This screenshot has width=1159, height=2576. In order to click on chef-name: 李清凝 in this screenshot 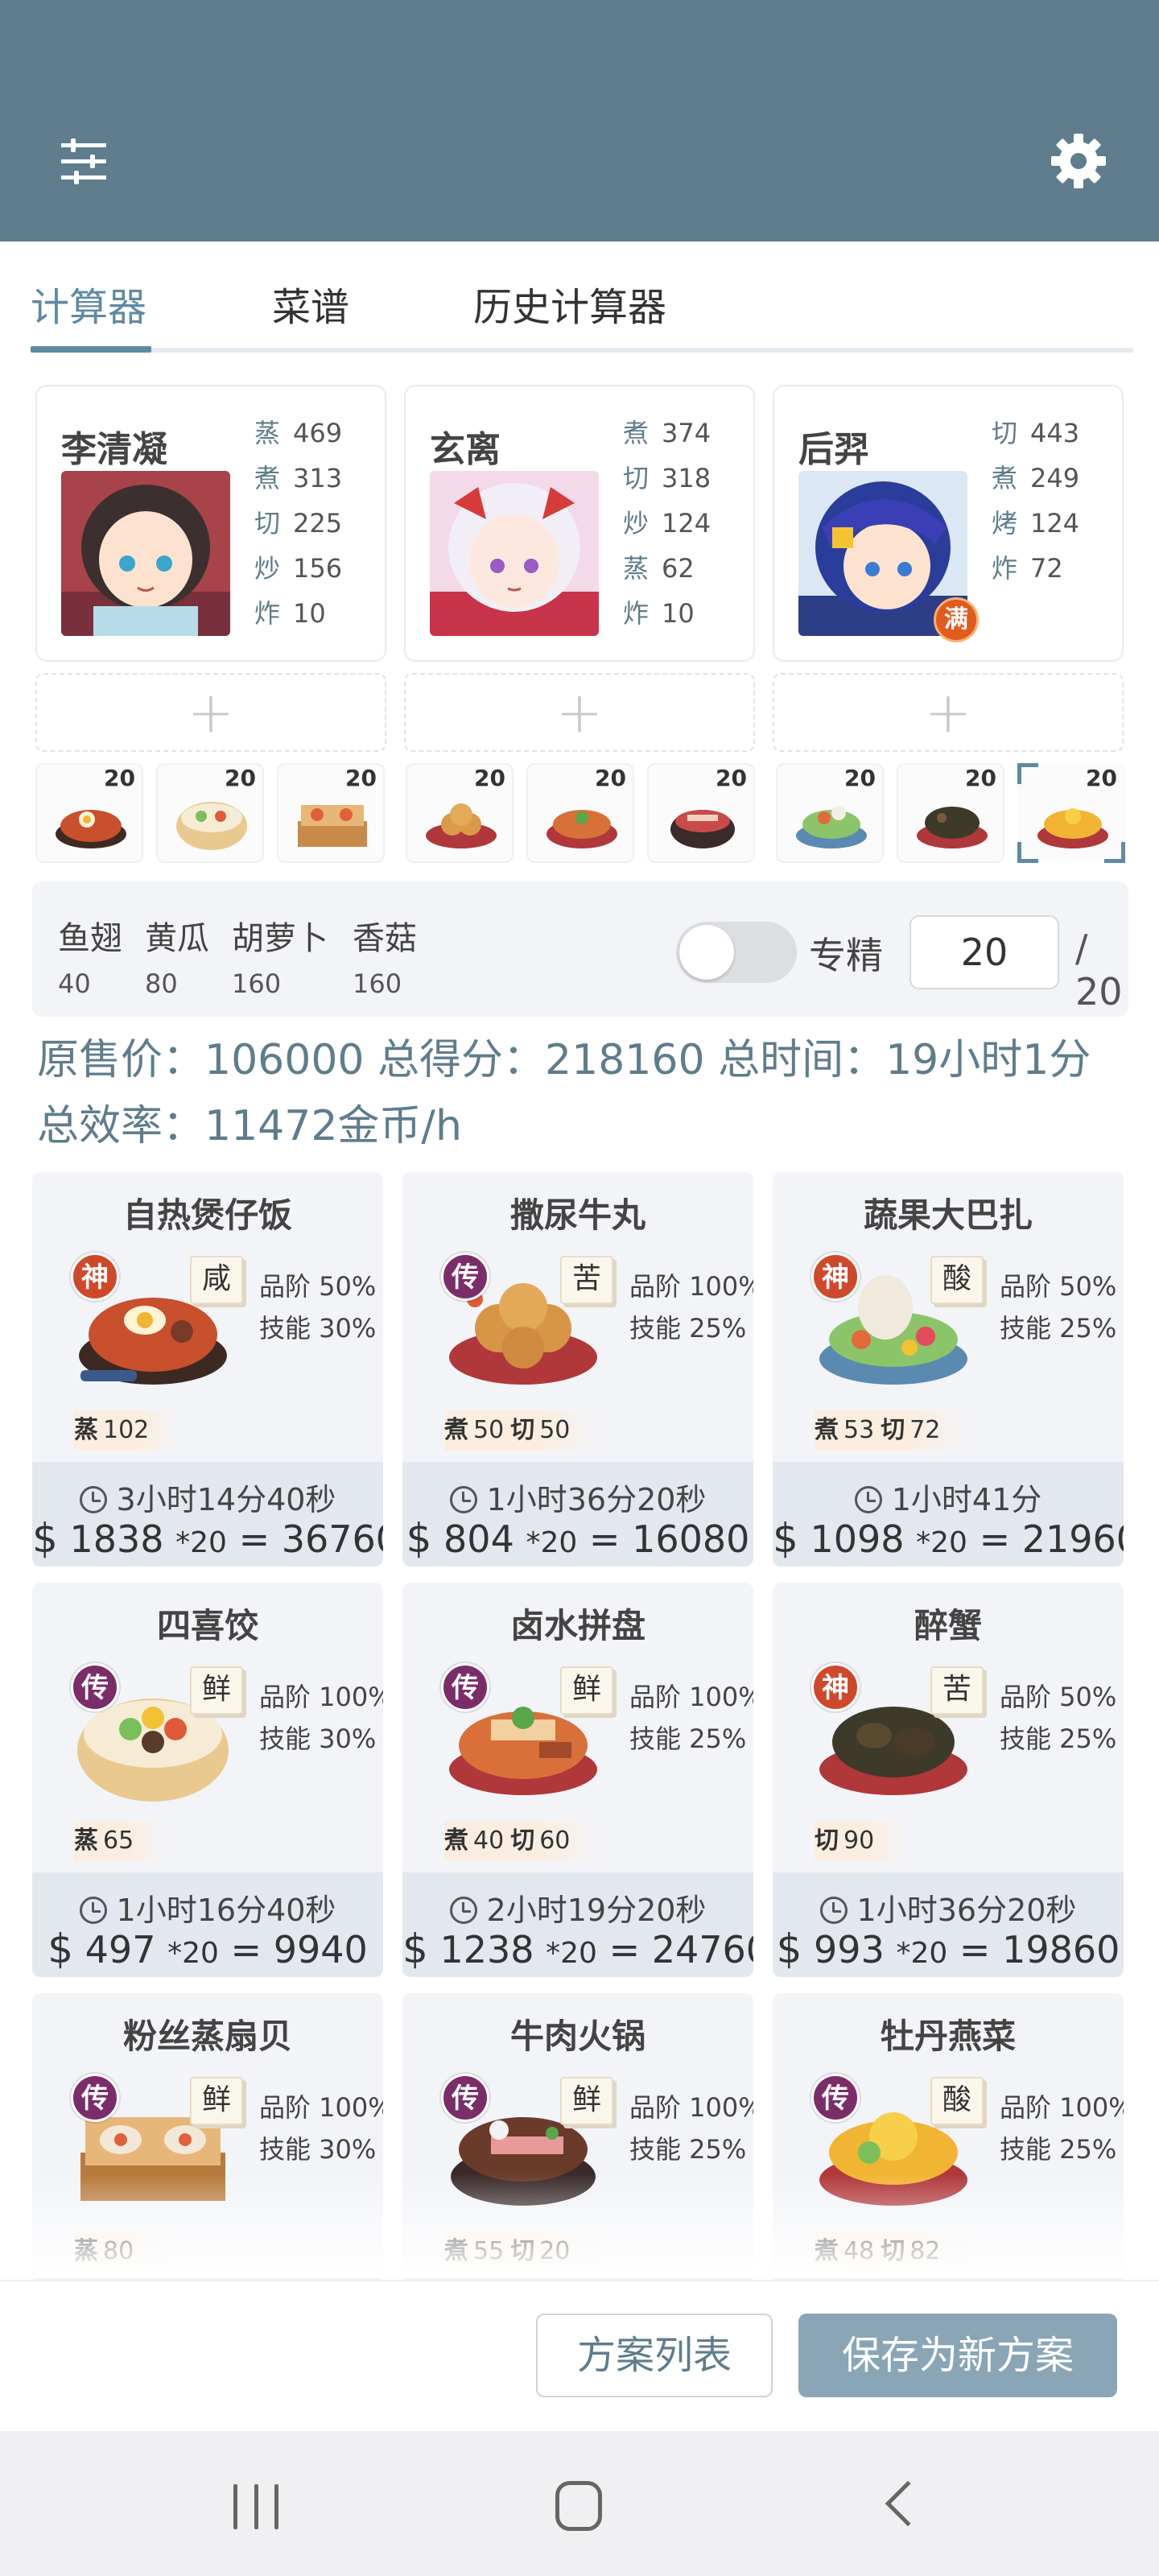, I will do `click(114, 449)`.